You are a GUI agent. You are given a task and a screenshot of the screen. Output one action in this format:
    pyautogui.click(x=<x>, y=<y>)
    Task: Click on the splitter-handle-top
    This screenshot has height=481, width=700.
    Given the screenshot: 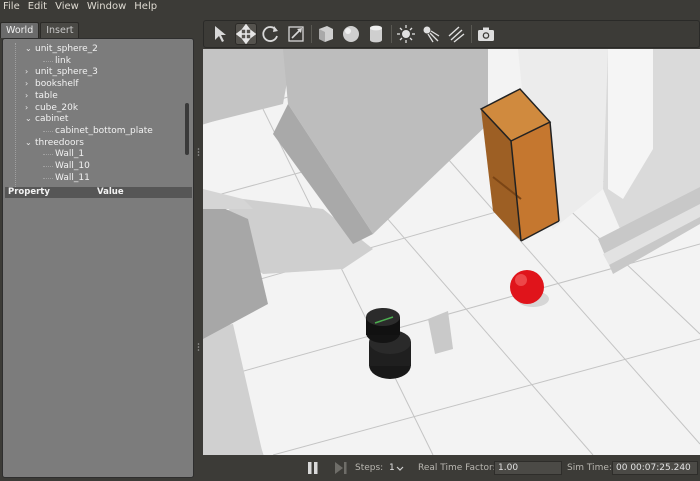 What is the action you would take?
    pyautogui.click(x=198, y=152)
    